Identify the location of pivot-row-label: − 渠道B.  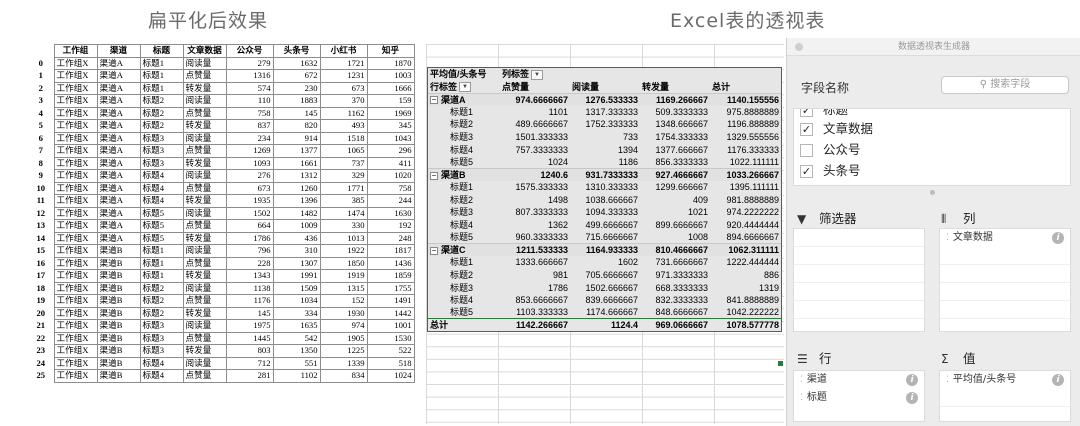
(464, 174).